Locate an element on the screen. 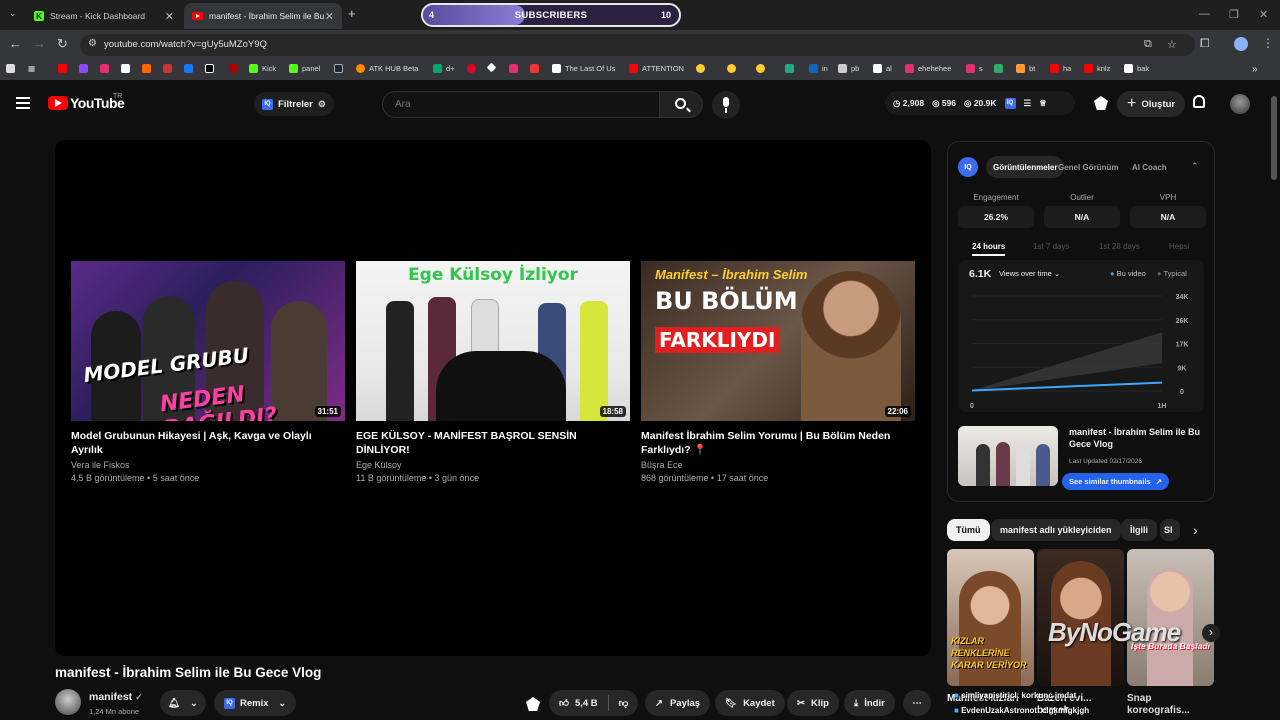  bookmark-emoji2-icon is located at coordinates (733, 68).